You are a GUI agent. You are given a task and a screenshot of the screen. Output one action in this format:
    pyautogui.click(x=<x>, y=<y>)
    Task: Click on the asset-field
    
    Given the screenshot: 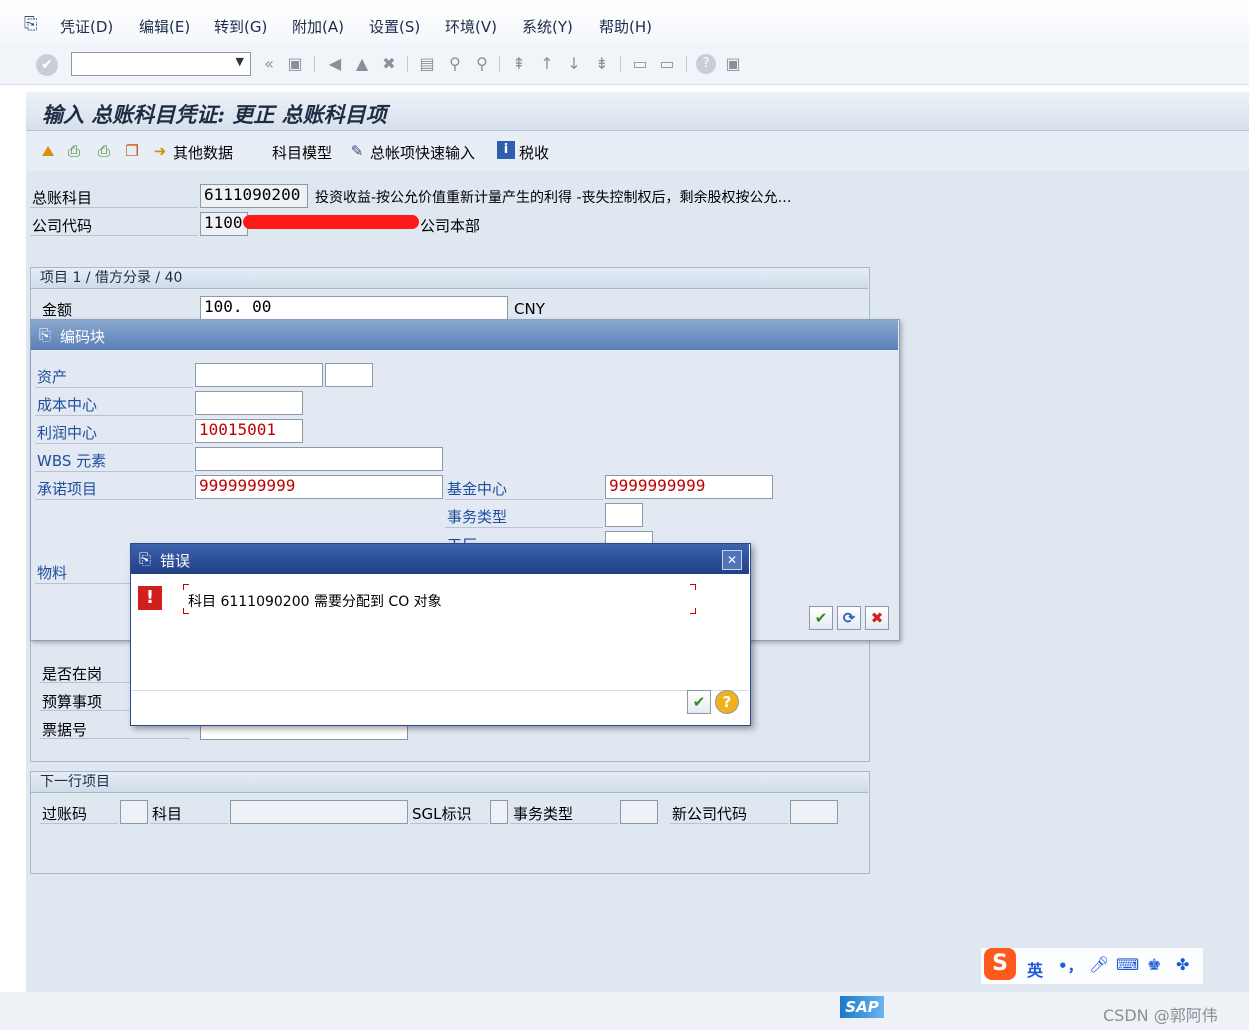 What is the action you would take?
    pyautogui.click(x=259, y=375)
    